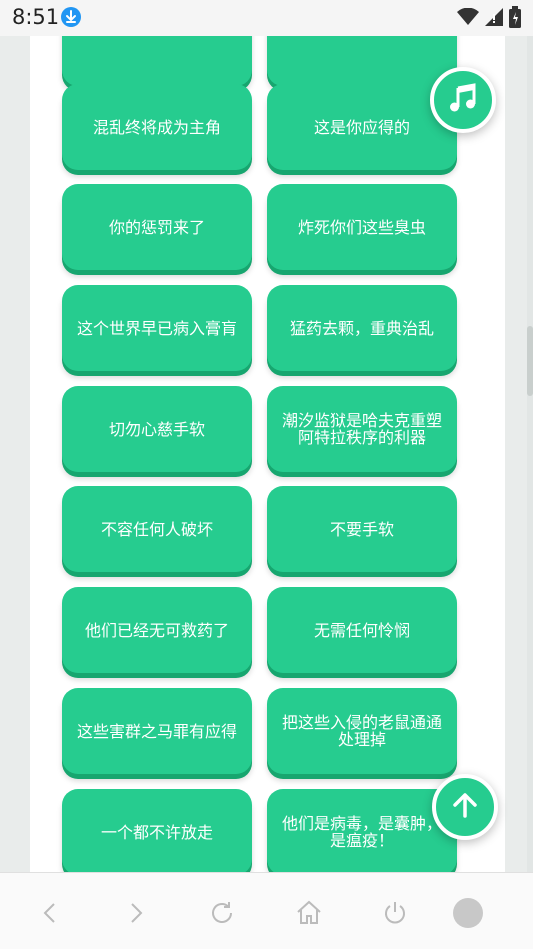  I want to click on browser-nav-bar, so click(266, 910).